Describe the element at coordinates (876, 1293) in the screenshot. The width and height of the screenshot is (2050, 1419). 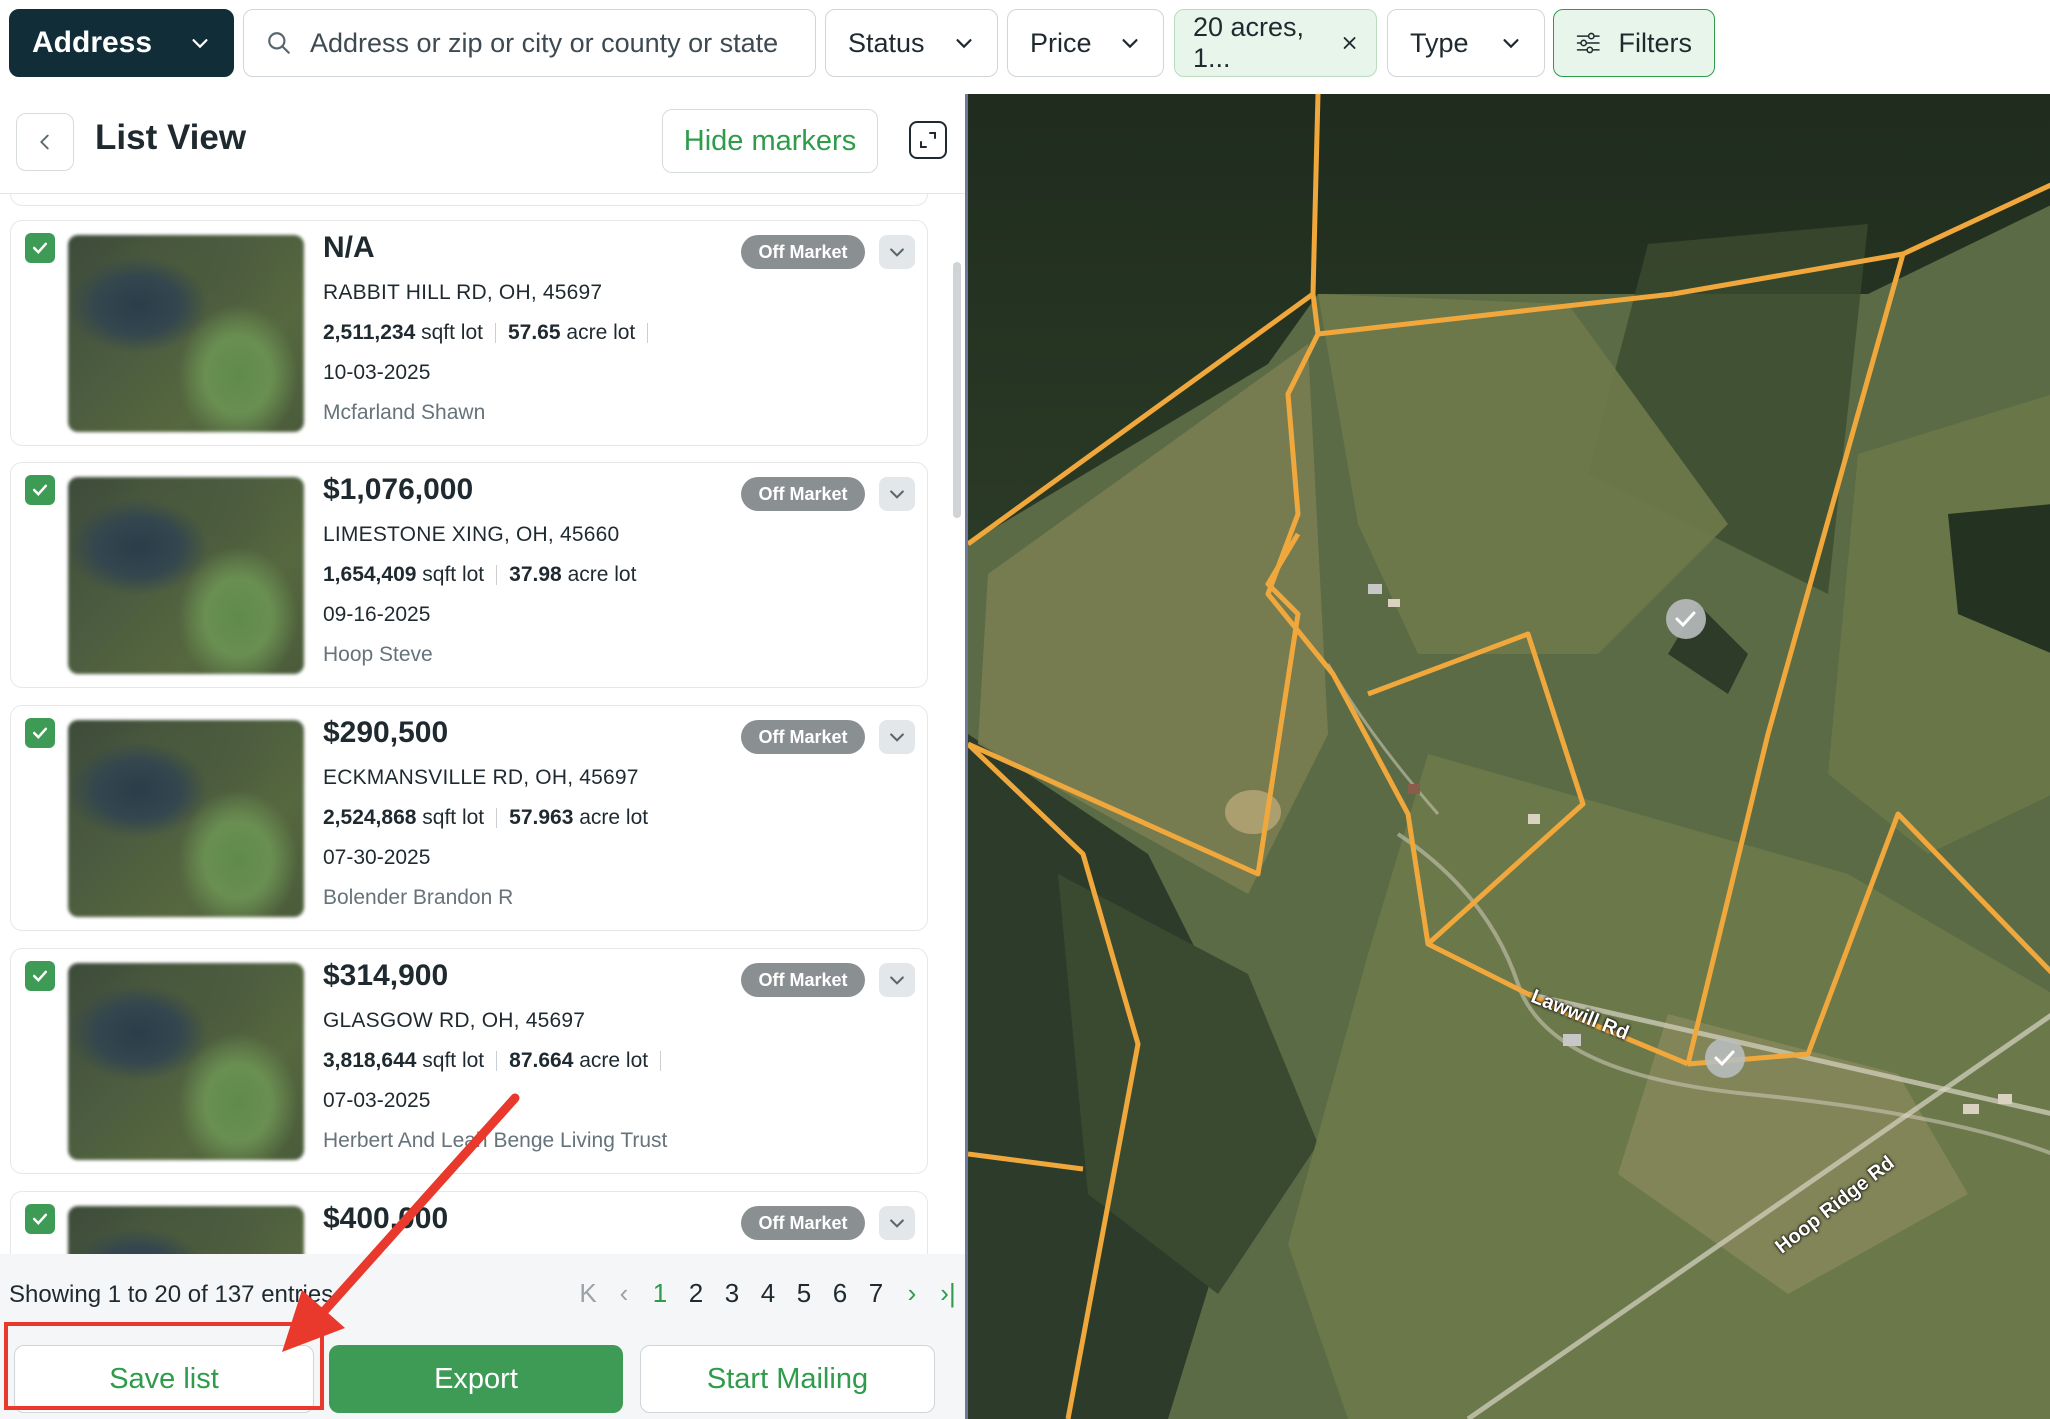
I see `page-button-7: 7` at that location.